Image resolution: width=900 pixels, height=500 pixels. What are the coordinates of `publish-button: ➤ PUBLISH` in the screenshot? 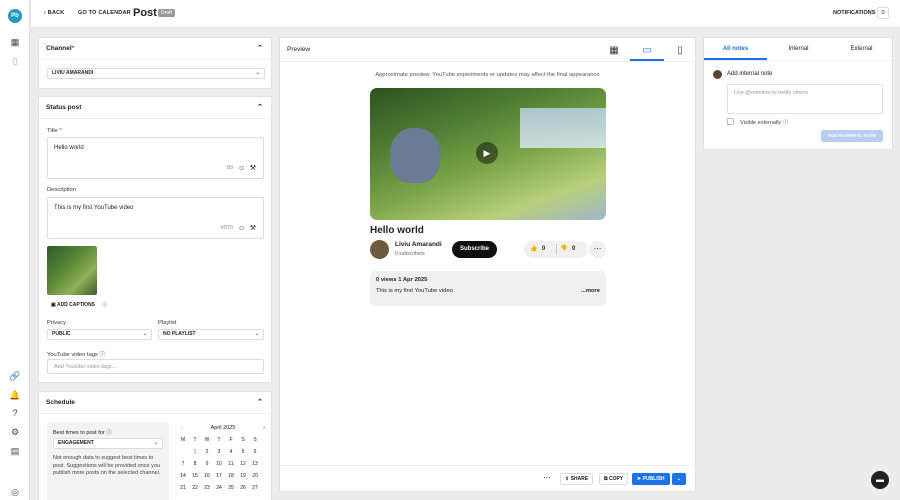 It's located at (651, 479).